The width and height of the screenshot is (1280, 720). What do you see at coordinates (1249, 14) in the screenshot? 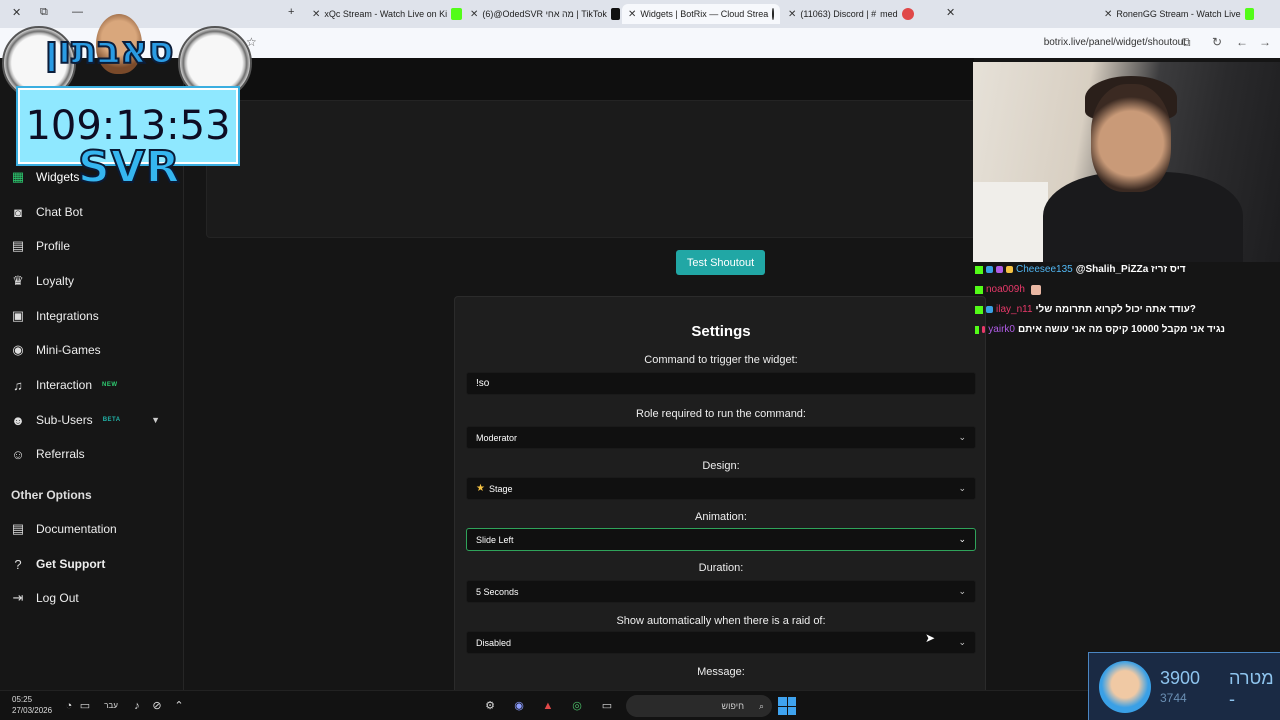
I see `kick-favicon-icon` at bounding box center [1249, 14].